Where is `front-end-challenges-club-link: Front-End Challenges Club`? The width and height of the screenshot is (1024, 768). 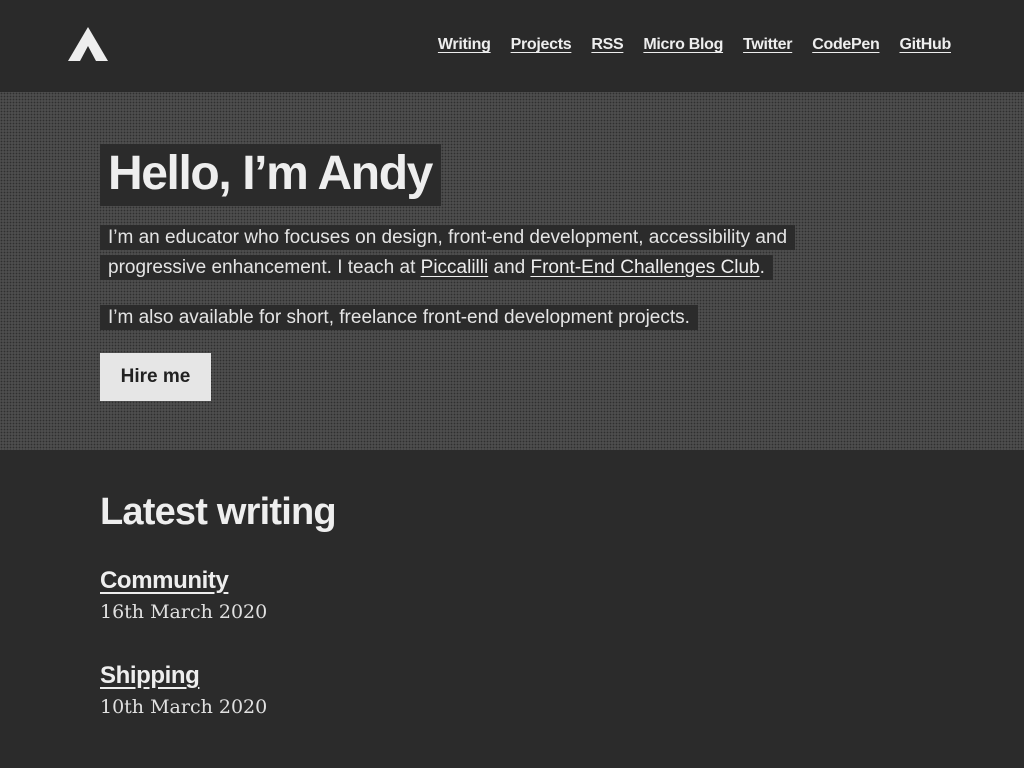 front-end-challenges-club-link: Front-End Challenges Club is located at coordinates (644, 267).